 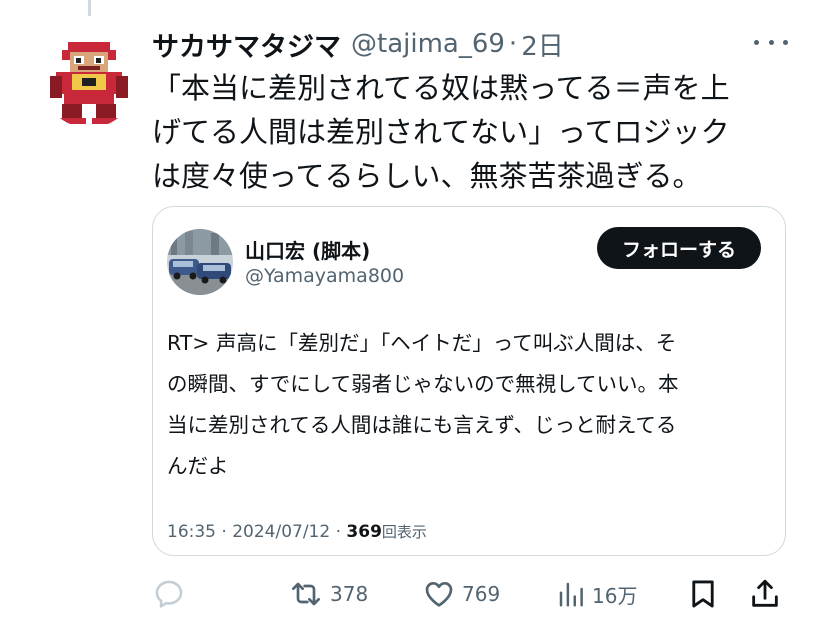 I want to click on more-dots-icon, so click(x=771, y=42).